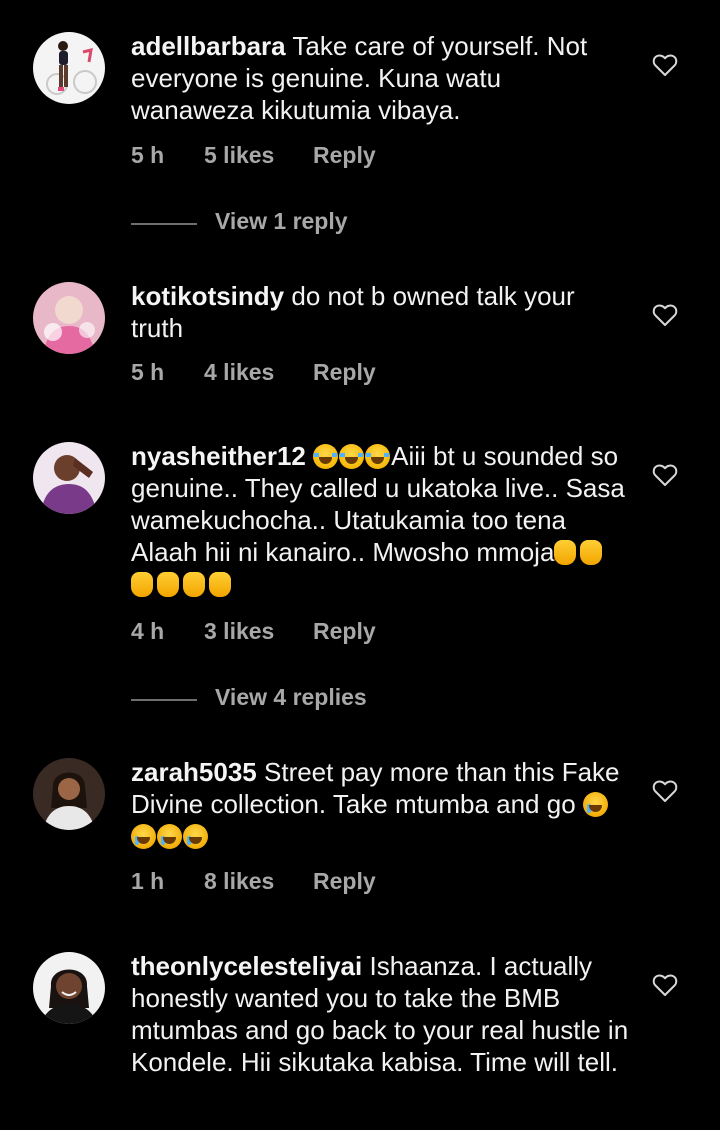 The width and height of the screenshot is (720, 1130). What do you see at coordinates (148, 881) in the screenshot?
I see `comment-time: 1 h` at bounding box center [148, 881].